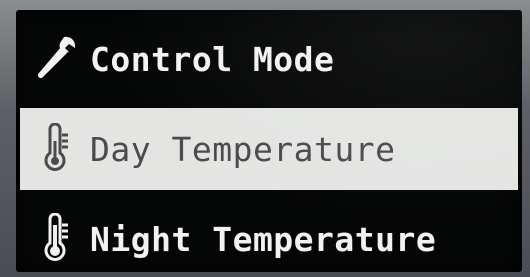 This screenshot has height=277, width=530. Describe the element at coordinates (243, 149) in the screenshot. I see `menu-item-label: Day Temperature` at that location.